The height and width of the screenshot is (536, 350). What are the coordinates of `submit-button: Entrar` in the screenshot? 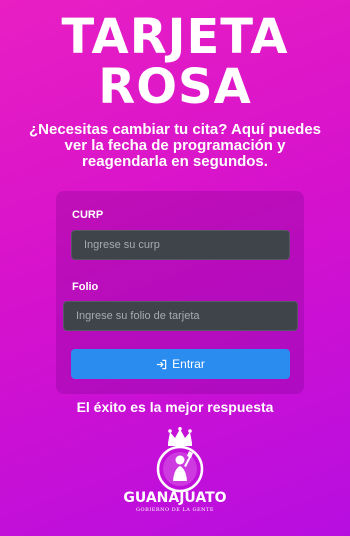 It's located at (180, 364).